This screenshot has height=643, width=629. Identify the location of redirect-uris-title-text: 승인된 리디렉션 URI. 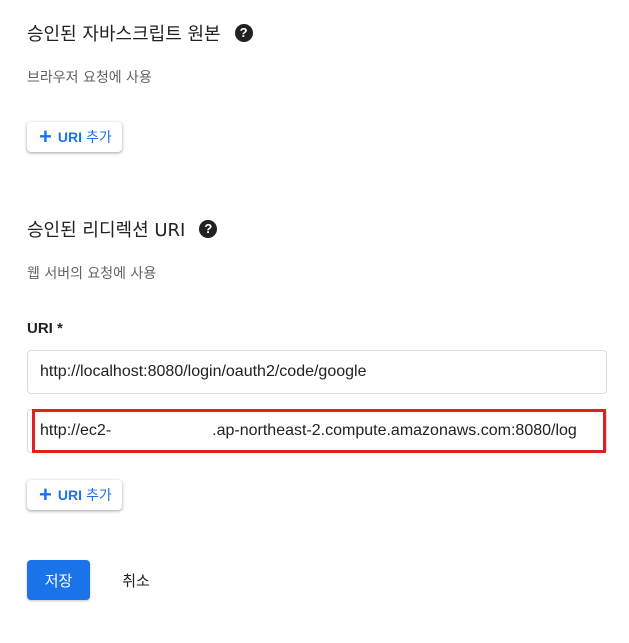
(106, 230).